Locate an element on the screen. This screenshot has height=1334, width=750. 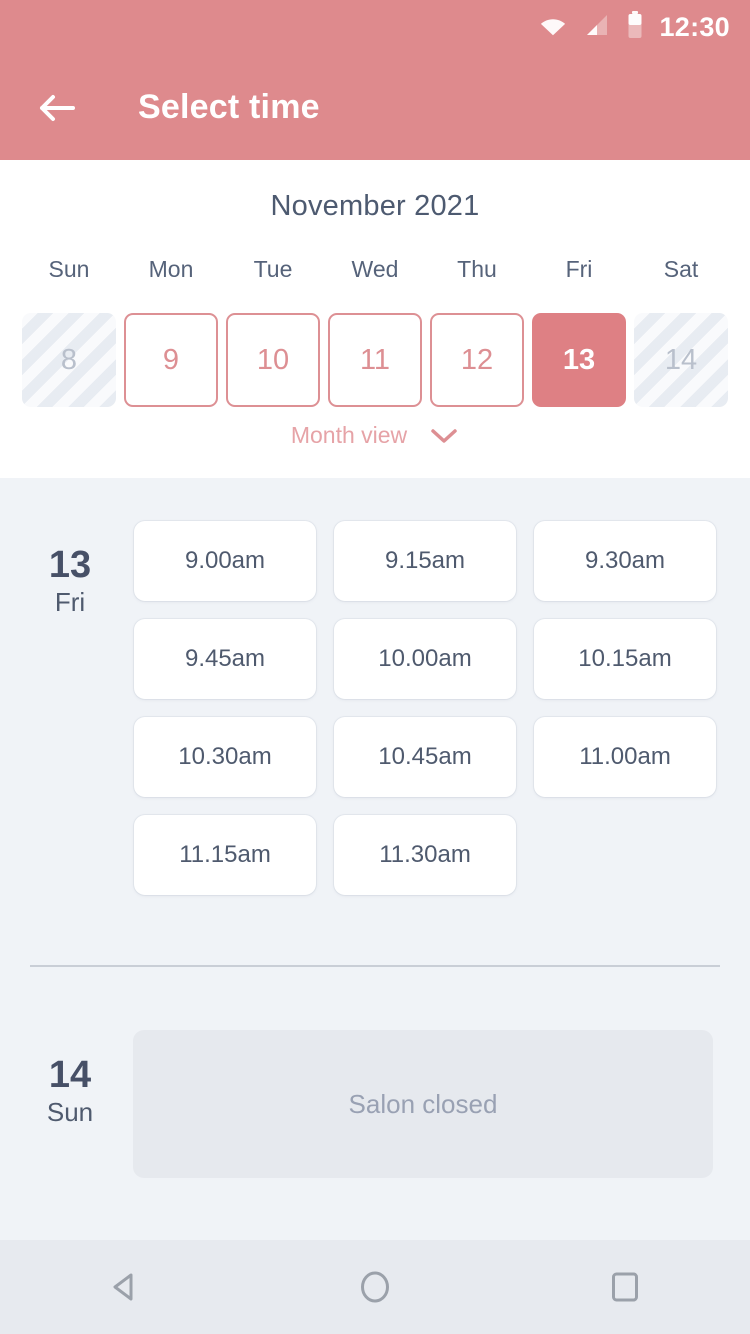
calendar-day-number: 14 is located at coordinates (681, 359).